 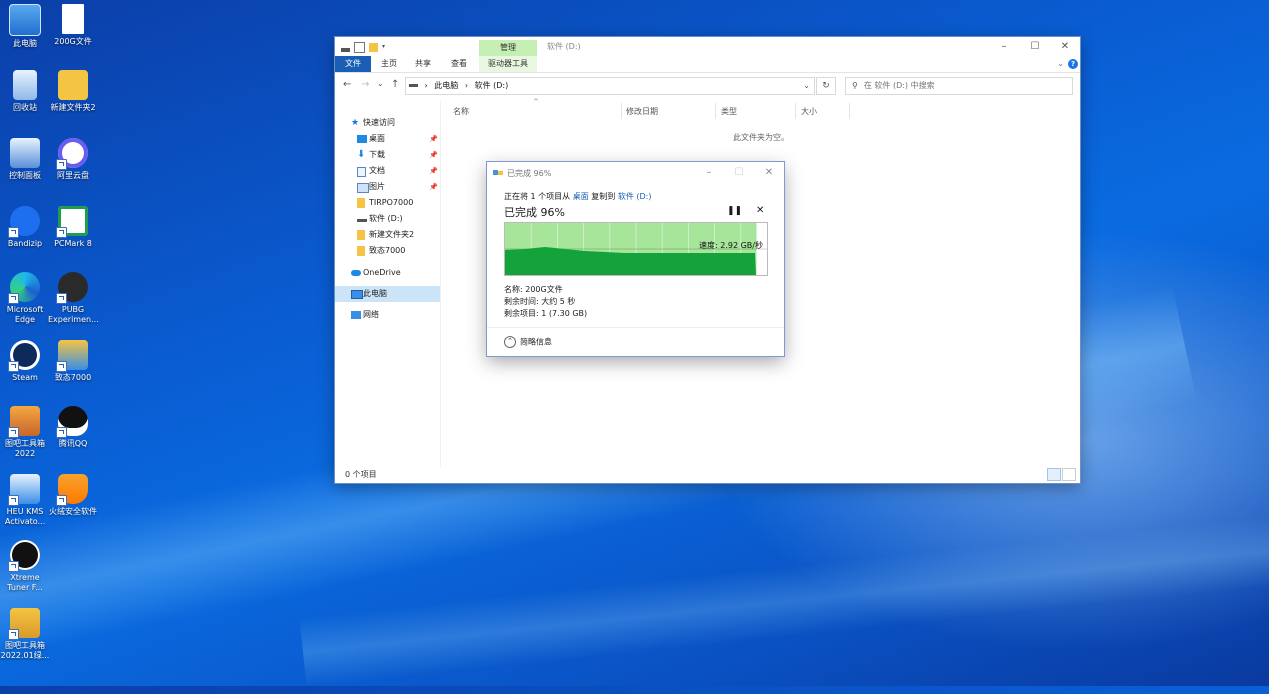 I want to click on nav-network: 网络, so click(x=387, y=315).